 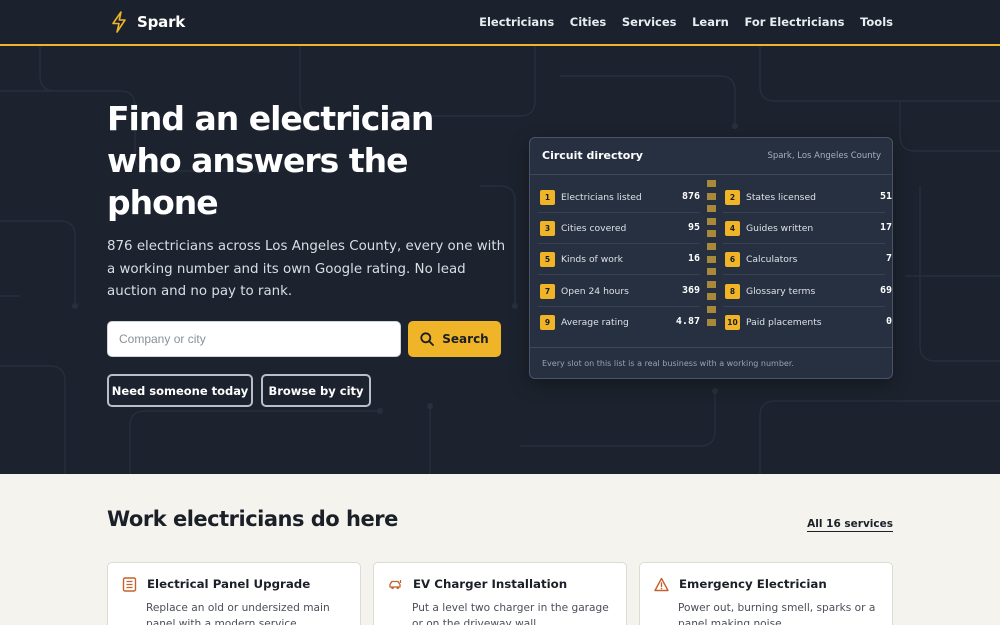 I want to click on row-number-badge: 6, so click(x=732, y=259).